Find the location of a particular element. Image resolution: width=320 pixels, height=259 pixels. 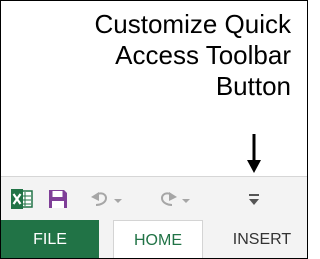

customize-quick-access-toolbar-button is located at coordinates (254, 199).